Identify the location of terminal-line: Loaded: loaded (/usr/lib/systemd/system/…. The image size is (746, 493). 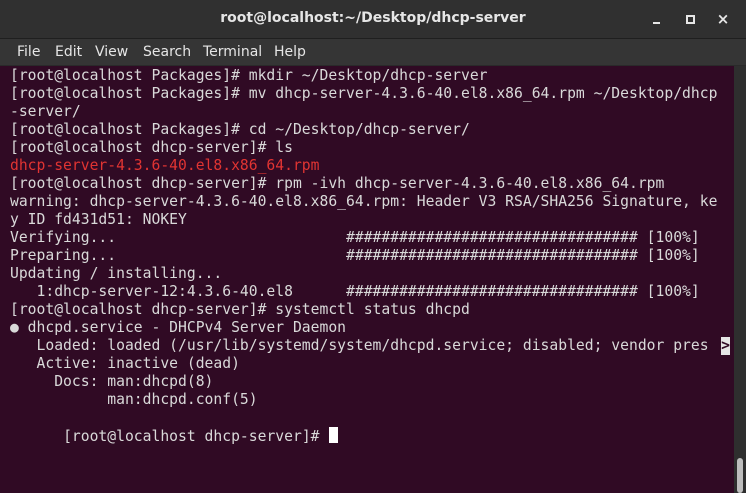
(359, 345).